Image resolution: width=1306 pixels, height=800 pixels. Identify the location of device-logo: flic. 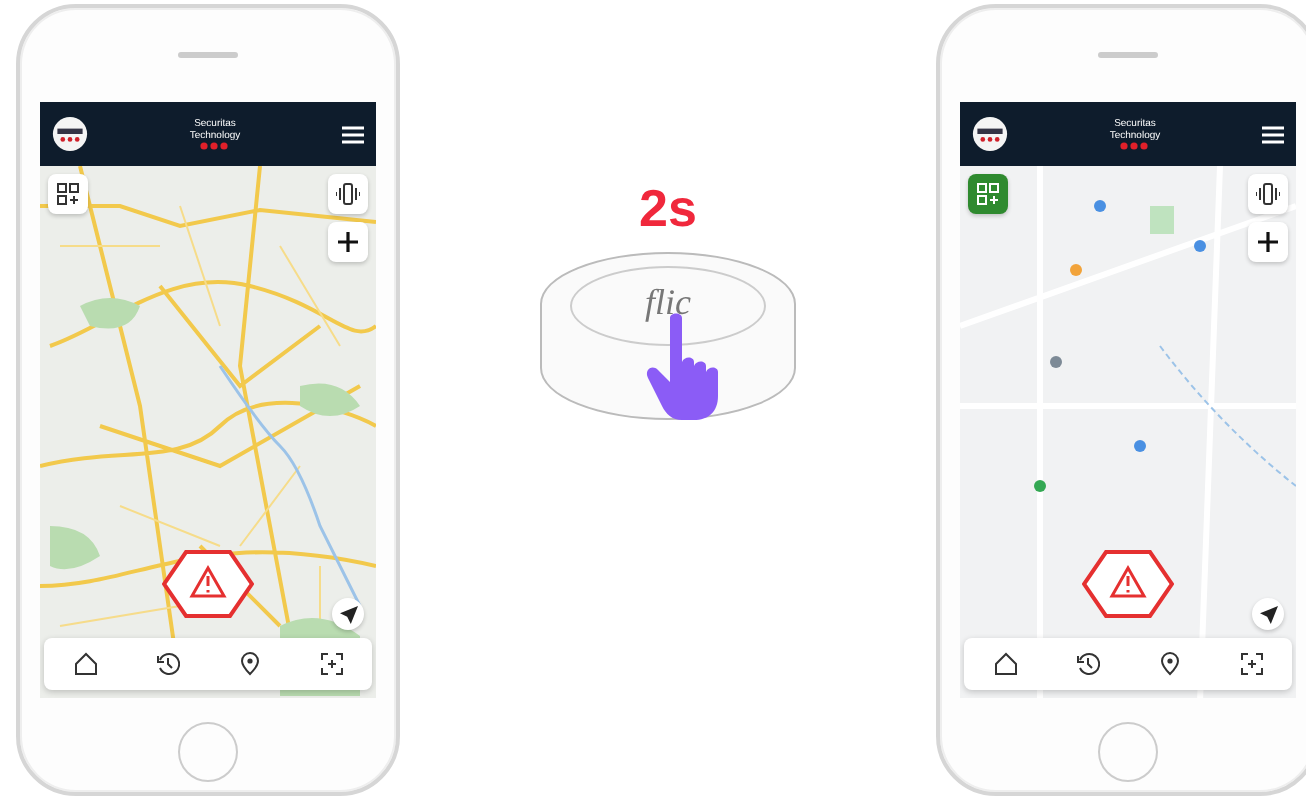
(668, 303).